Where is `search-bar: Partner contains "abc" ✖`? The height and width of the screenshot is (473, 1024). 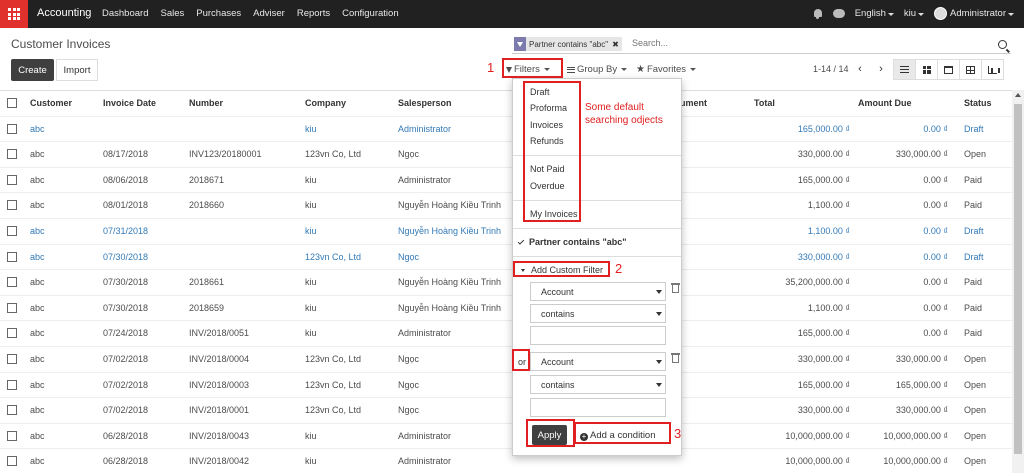 search-bar: Partner contains "abc" ✖ is located at coordinates (761, 44).